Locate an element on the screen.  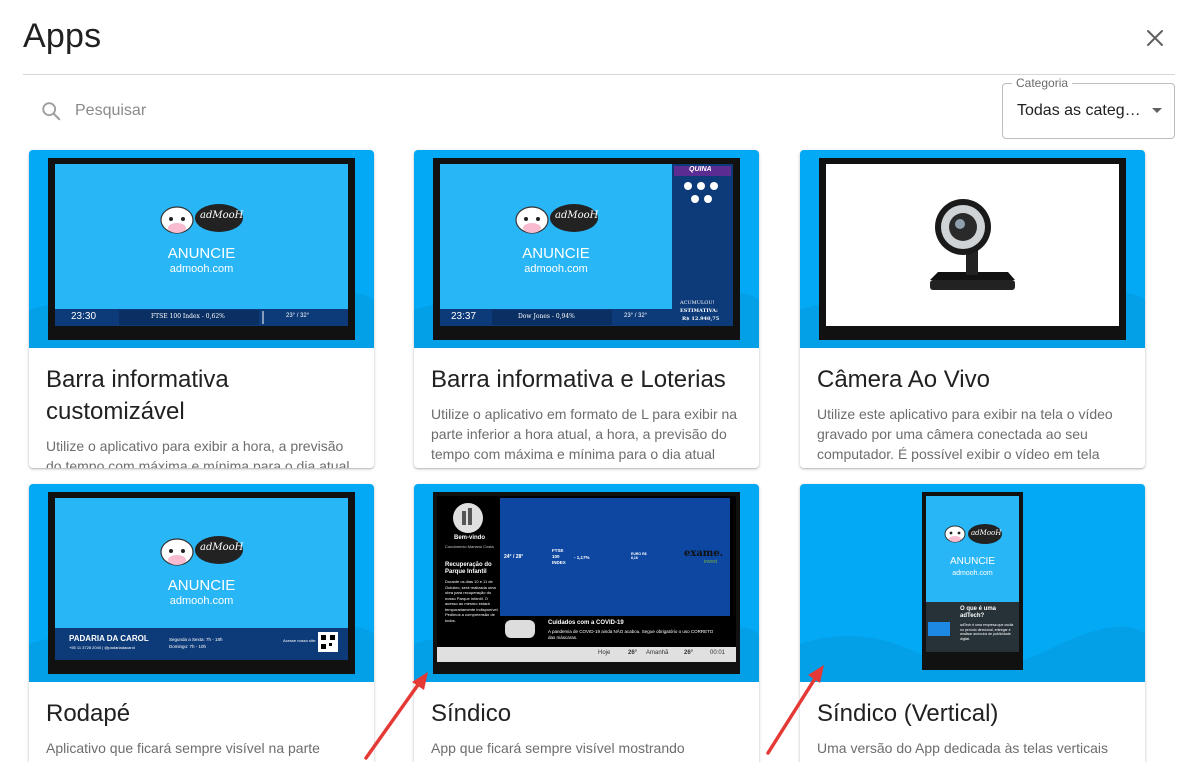
thumb-covid-title: Cuidados com a COVID-19 is located at coordinates (586, 623).